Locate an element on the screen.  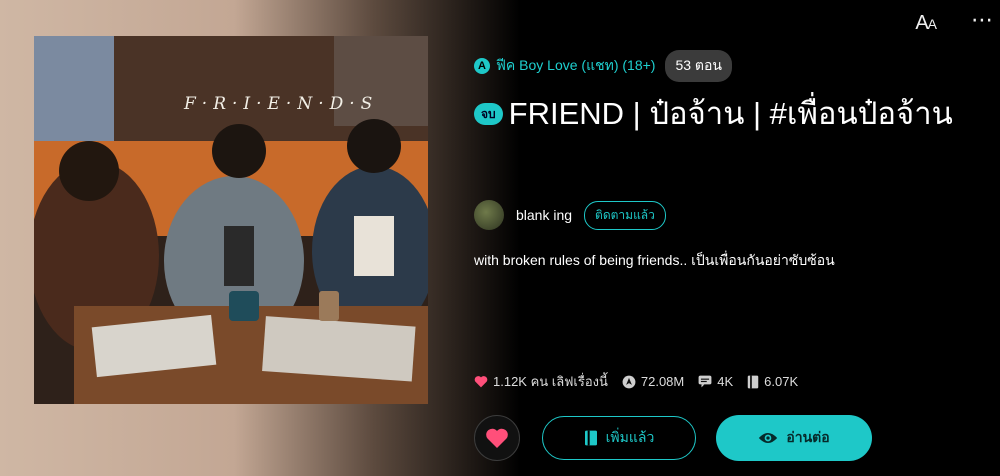
action-bar: เพิ่มแล้ว อ่านต่อ is located at coordinates (673, 438).